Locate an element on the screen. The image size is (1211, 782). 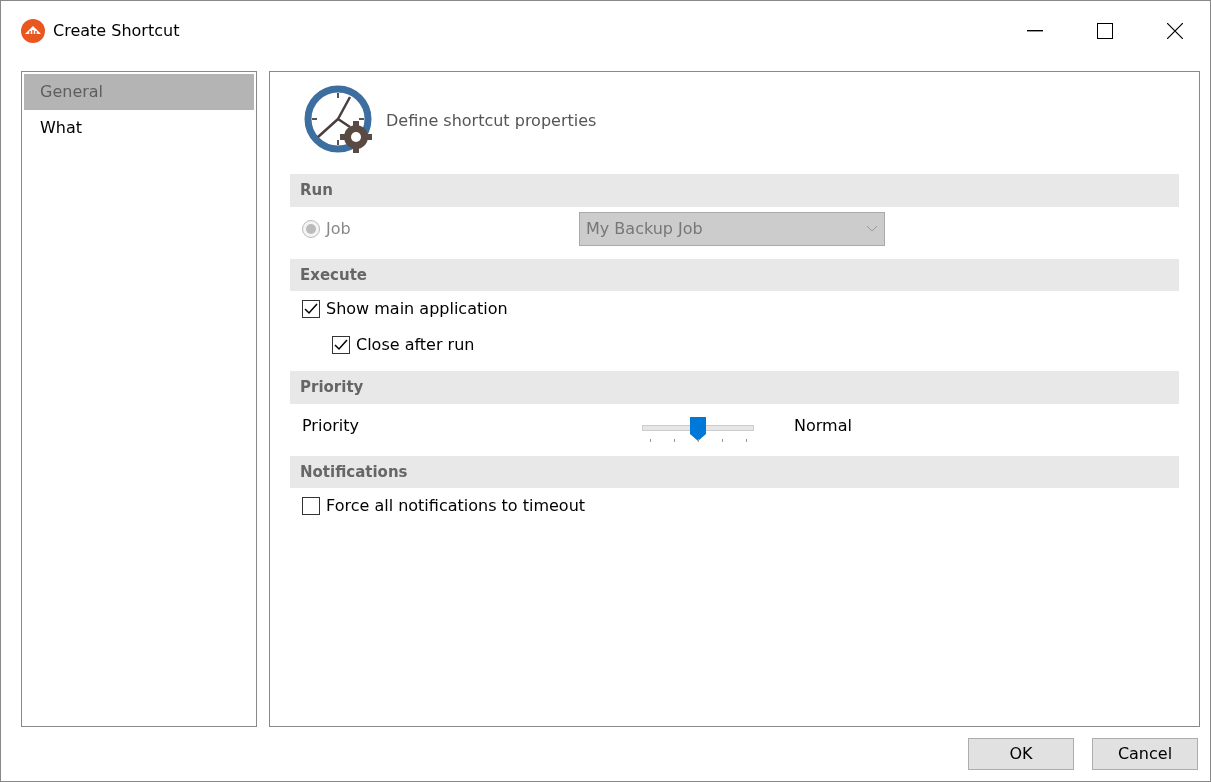
sidebar-item: What is located at coordinates (139, 128).